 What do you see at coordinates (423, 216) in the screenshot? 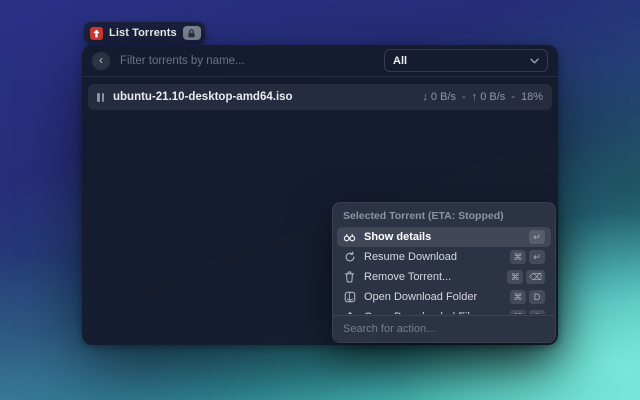
I see `action-panel-title: Selected Torrent (ETA: Stopped)` at bounding box center [423, 216].